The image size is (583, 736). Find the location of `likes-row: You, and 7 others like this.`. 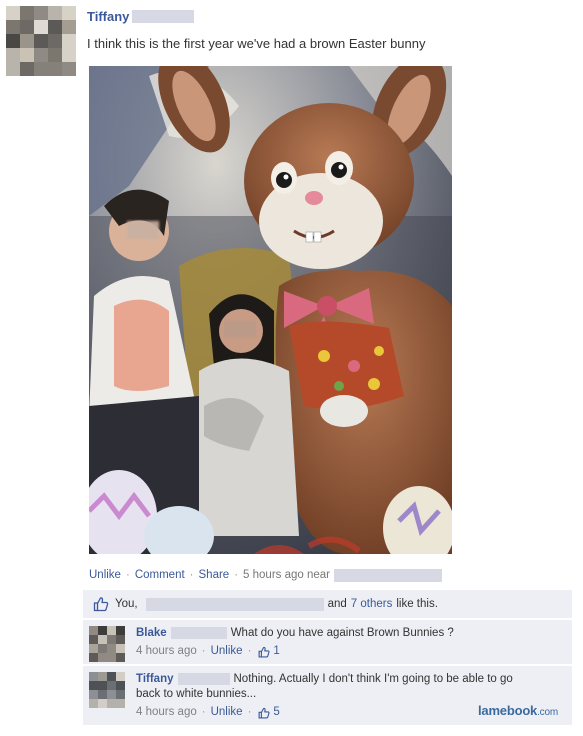

likes-row: You, and 7 others like this. is located at coordinates (327, 604).